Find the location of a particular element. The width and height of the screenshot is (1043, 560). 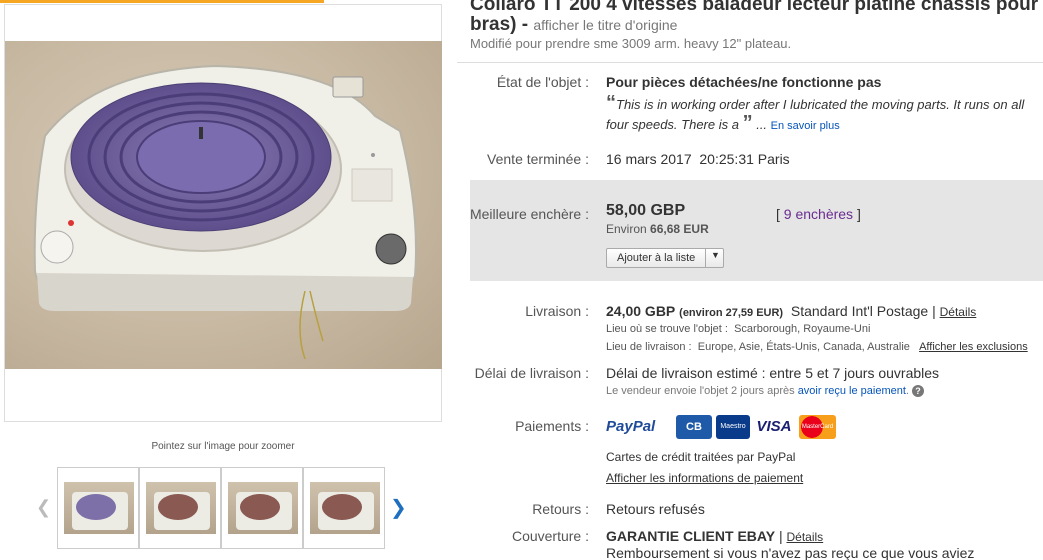

returns-value: Retours refusés is located at coordinates (655, 509).